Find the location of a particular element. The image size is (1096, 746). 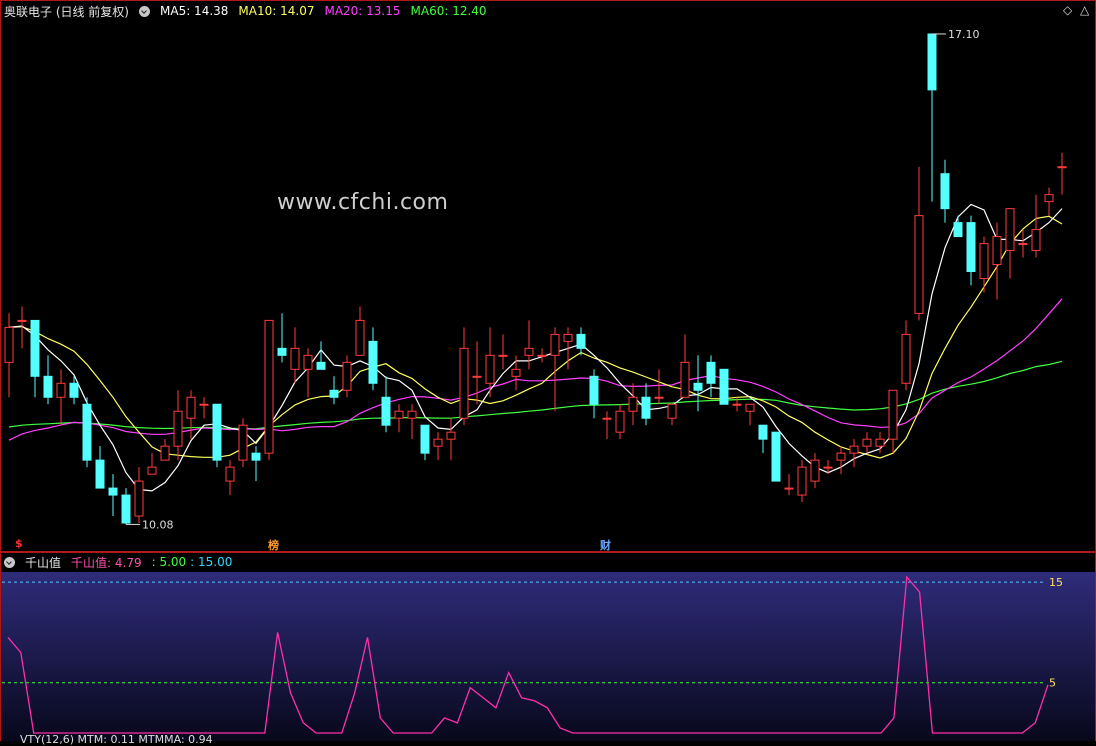

indicator-name: 千山值 is located at coordinates (43, 562).